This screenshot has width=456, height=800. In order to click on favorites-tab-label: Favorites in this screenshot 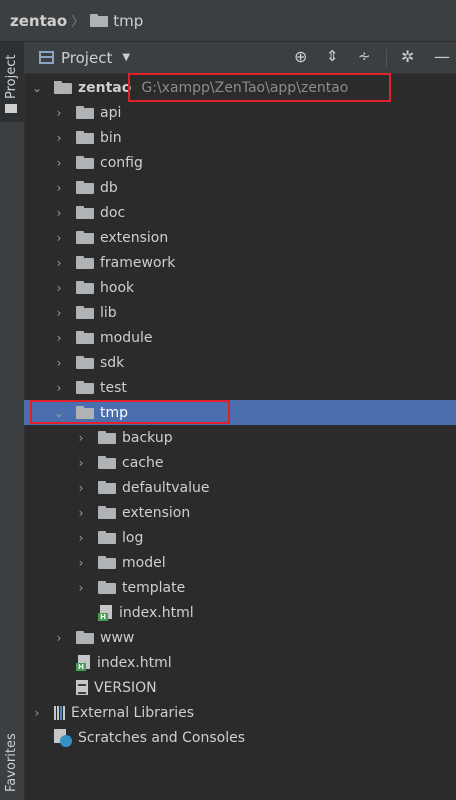, I will do `click(11, 762)`.